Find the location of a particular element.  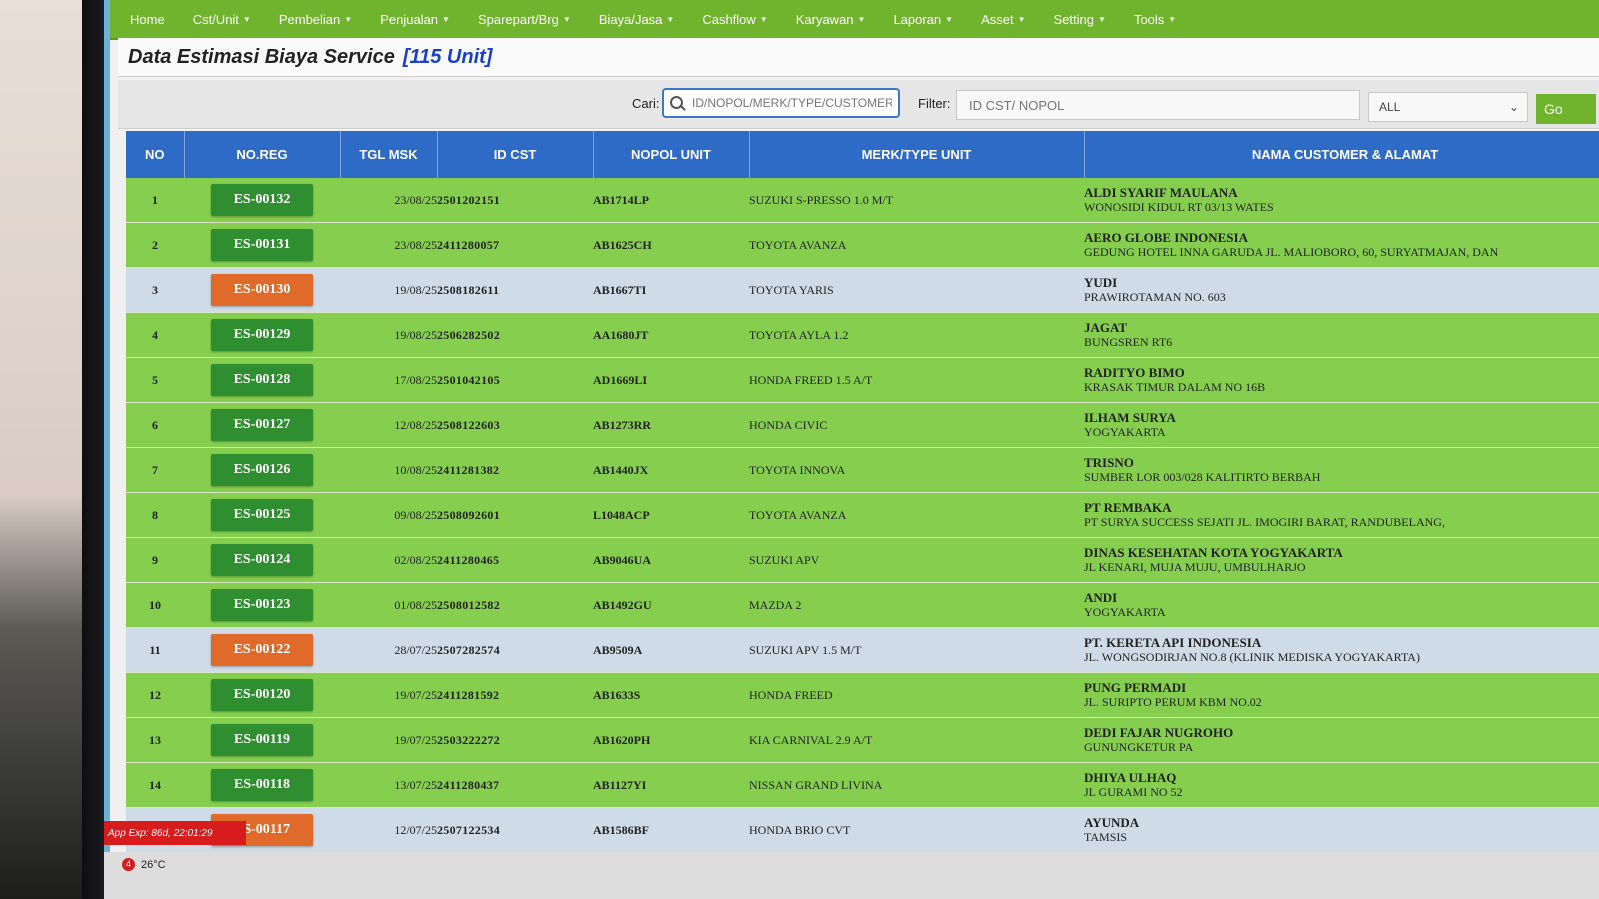

plate-number: AB1667TI is located at coordinates (671, 290).